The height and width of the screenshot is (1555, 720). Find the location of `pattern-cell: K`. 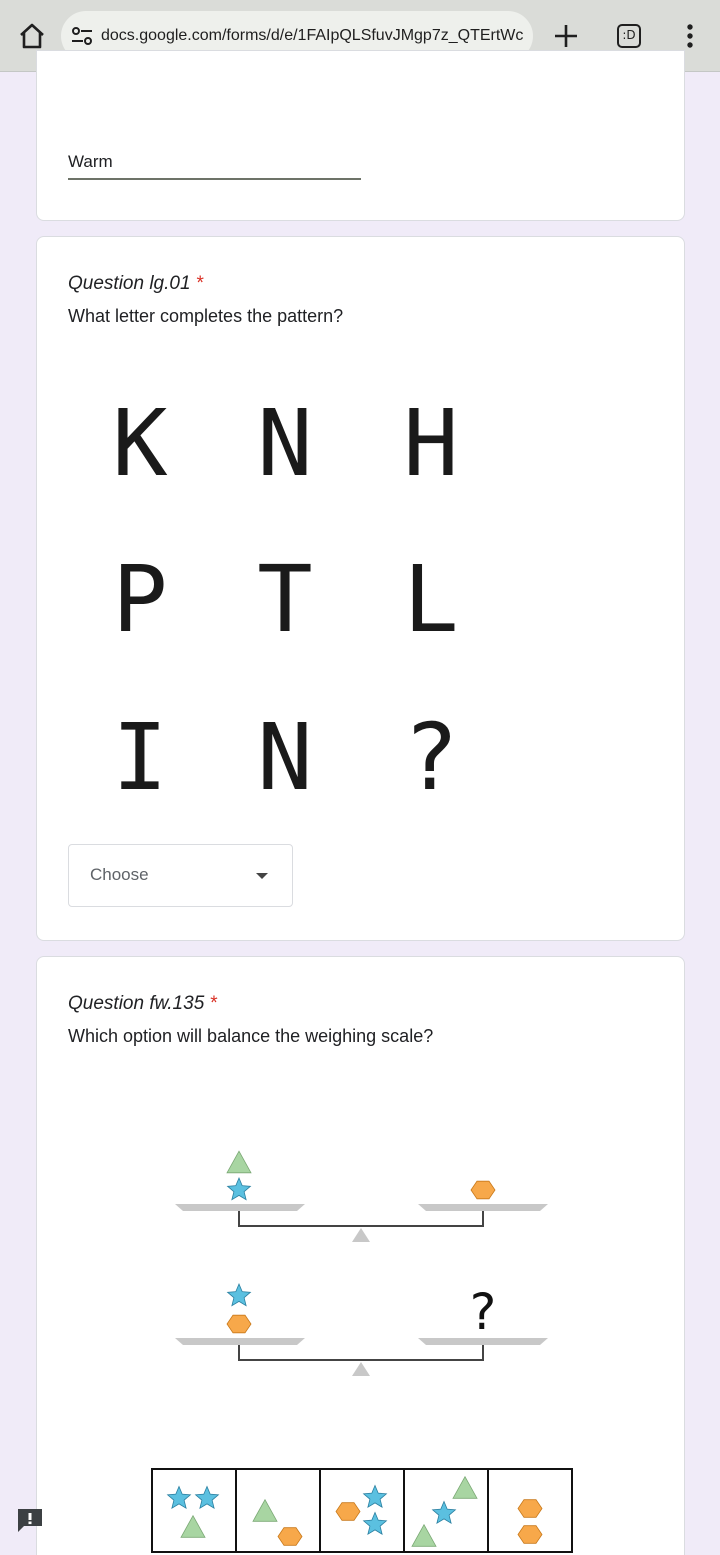

pattern-cell: K is located at coordinates (140, 443).